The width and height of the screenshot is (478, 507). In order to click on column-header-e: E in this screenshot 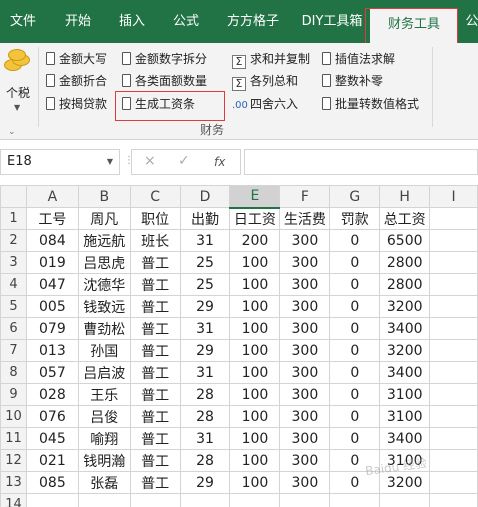, I will do `click(255, 197)`.